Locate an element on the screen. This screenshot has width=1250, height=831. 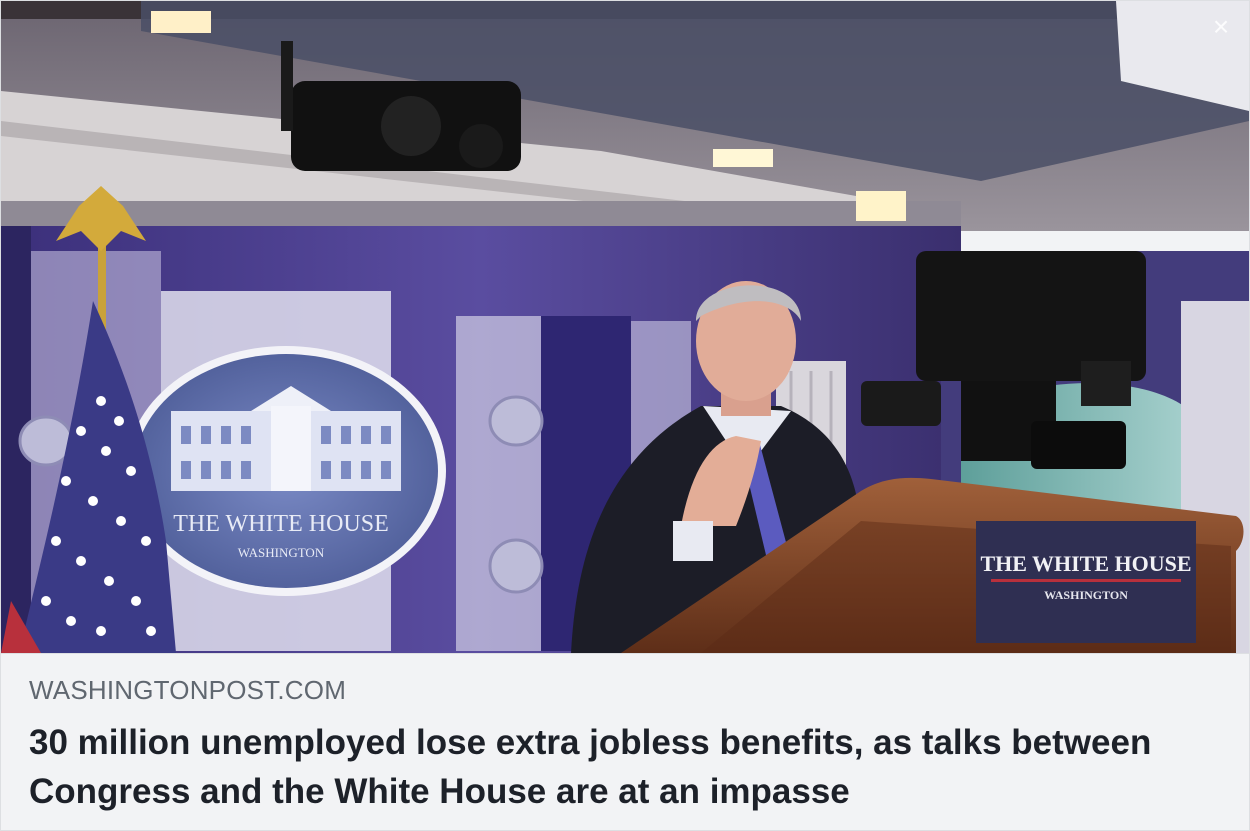
source-domain: WASHINGTONPOST.COM is located at coordinates (188, 690).